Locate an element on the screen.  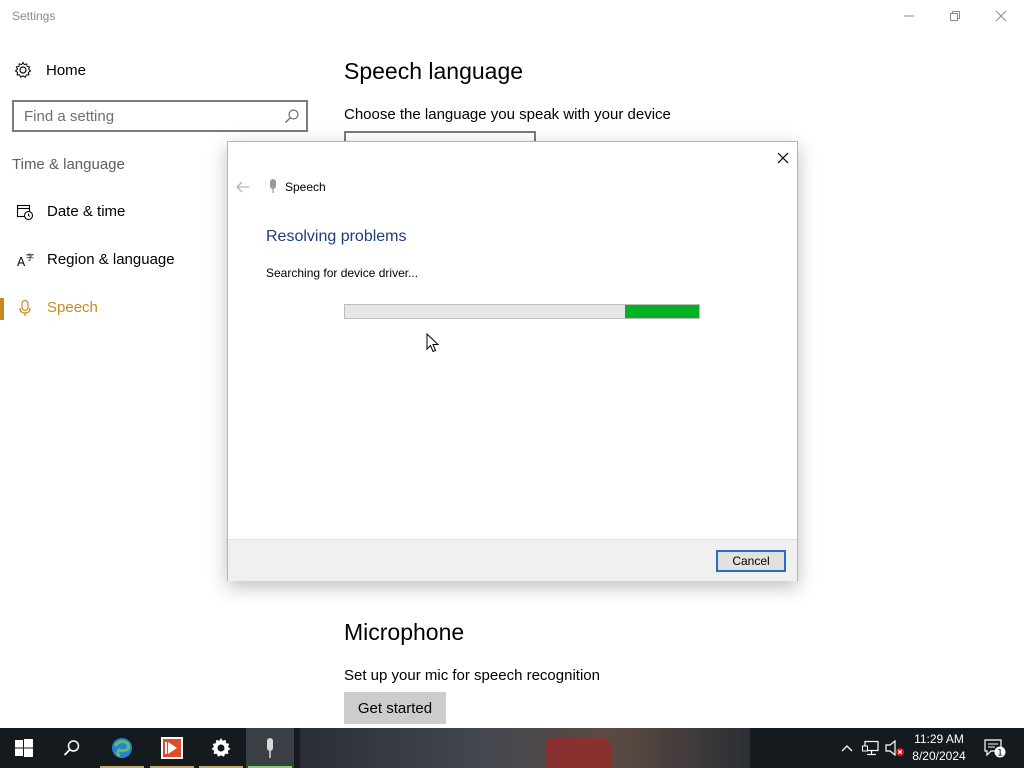
nav-home-label: Home is located at coordinates (66, 70).